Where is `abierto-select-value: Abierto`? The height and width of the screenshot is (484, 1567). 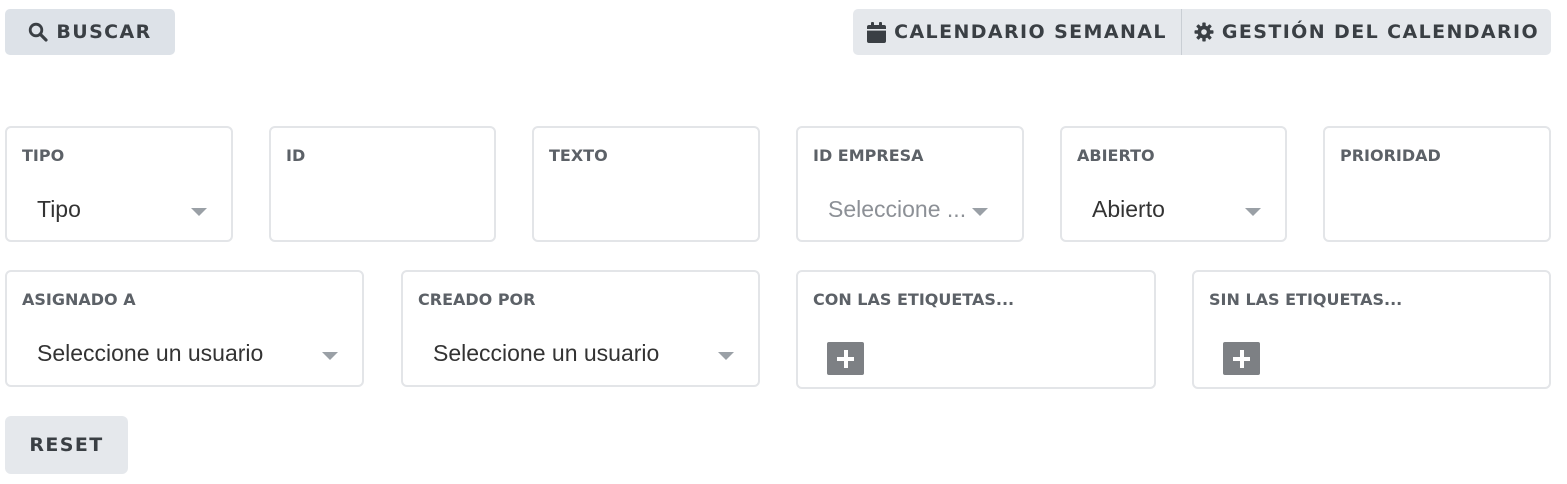
abierto-select-value: Abierto is located at coordinates (1128, 209).